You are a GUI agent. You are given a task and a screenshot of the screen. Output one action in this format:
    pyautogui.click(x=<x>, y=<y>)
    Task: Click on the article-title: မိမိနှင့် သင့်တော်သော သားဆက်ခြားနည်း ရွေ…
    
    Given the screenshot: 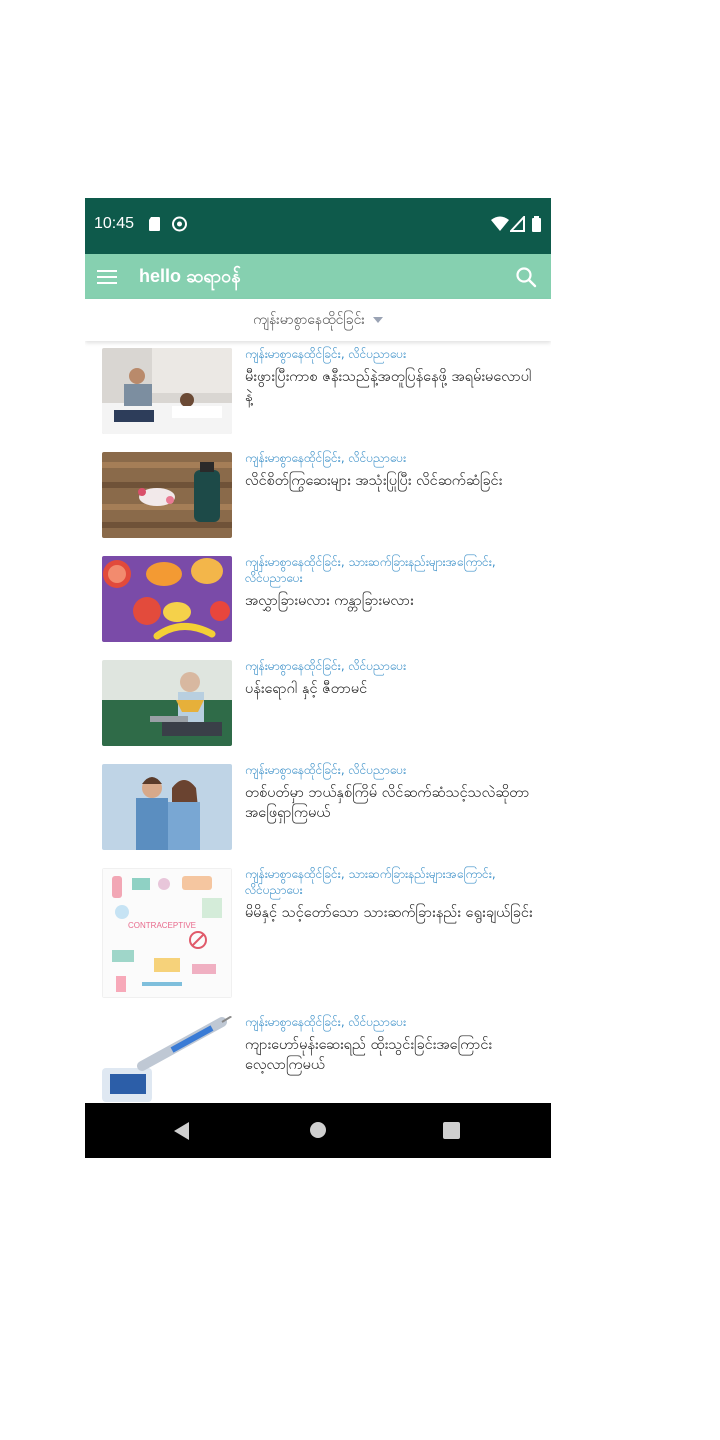 What is the action you would take?
    pyautogui.click(x=391, y=913)
    